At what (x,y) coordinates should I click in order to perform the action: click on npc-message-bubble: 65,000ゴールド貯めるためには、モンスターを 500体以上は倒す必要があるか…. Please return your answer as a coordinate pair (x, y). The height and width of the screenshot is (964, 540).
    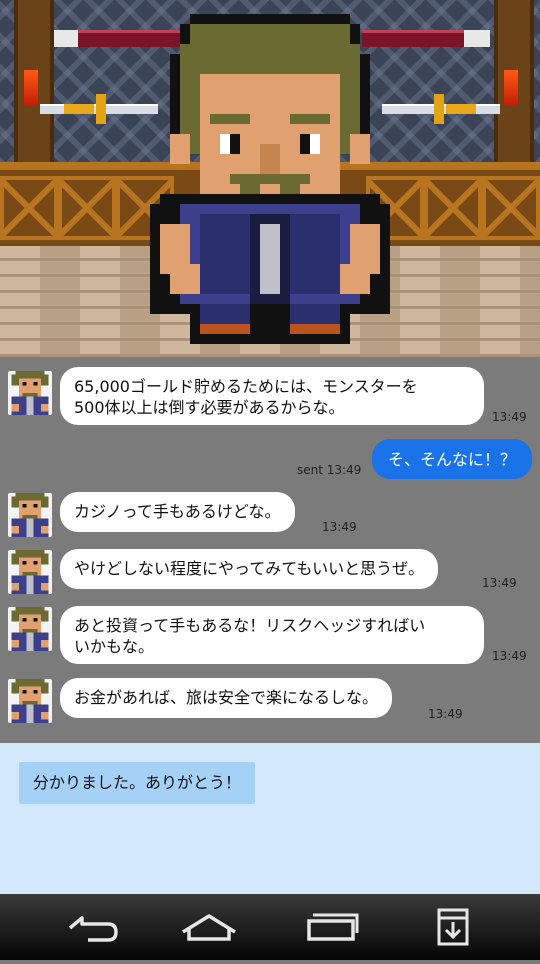
    Looking at the image, I should click on (272, 396).